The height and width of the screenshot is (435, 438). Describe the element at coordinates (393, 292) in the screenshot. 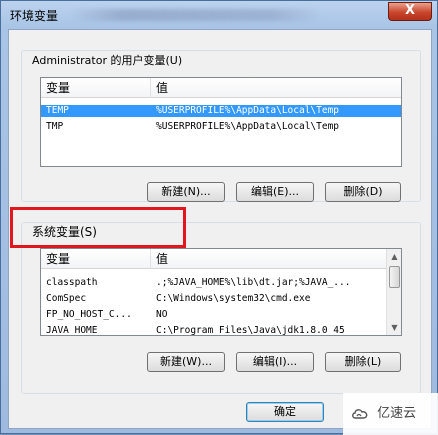

I see `system-variables-scrollbar: ▲ ▼` at that location.